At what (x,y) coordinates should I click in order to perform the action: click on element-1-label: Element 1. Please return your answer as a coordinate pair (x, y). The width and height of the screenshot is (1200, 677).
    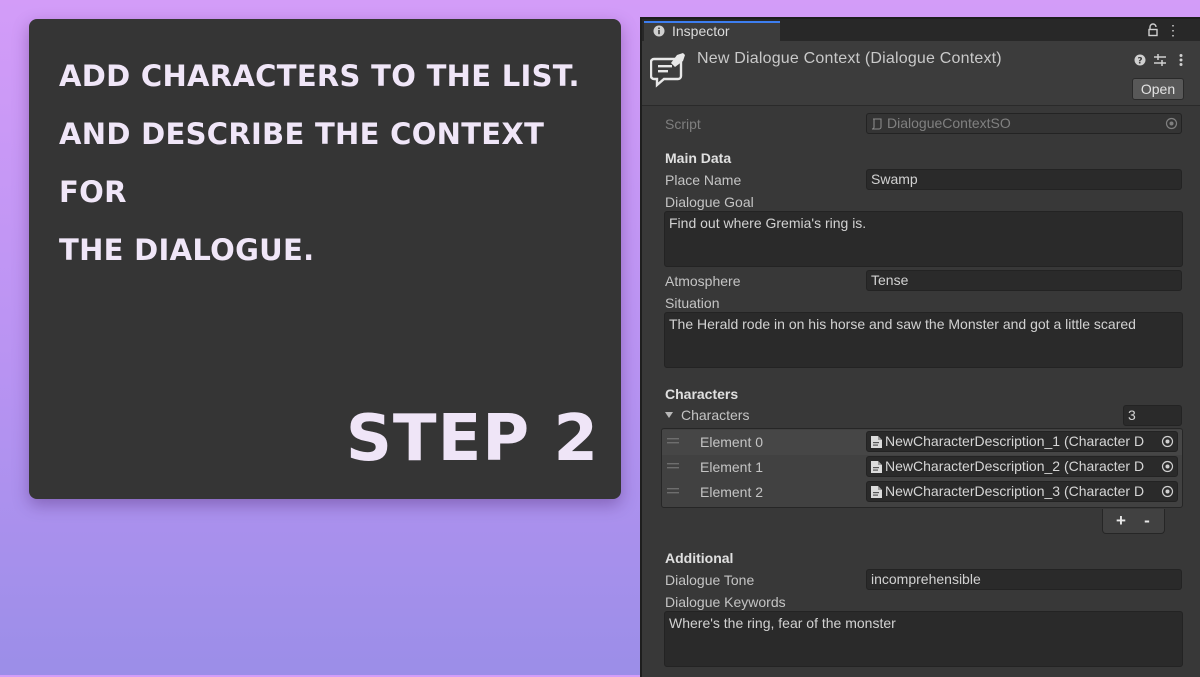
    Looking at the image, I should click on (732, 467).